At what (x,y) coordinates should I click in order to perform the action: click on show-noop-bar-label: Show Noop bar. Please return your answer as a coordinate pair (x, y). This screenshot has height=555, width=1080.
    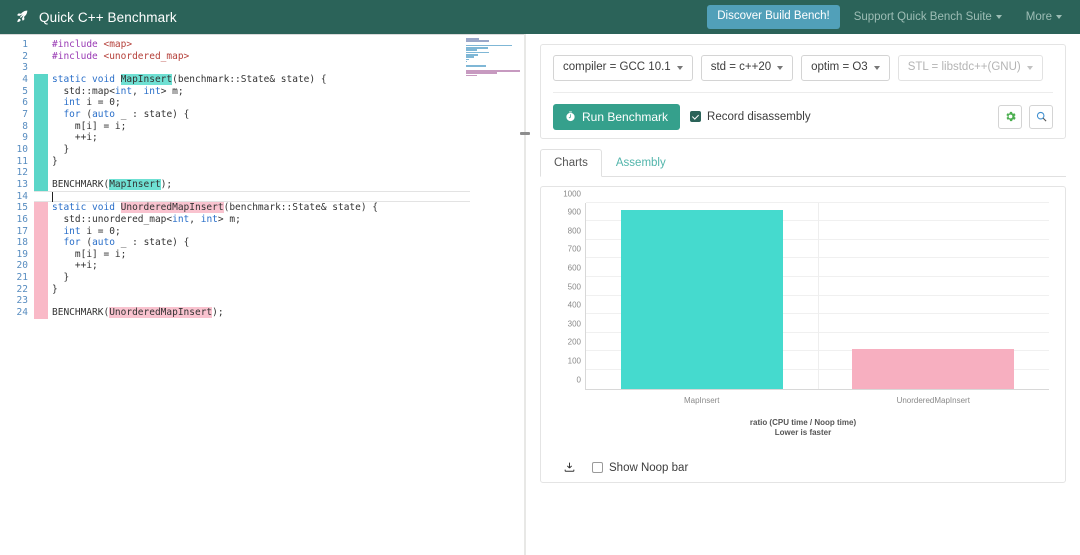
    Looking at the image, I should click on (649, 467).